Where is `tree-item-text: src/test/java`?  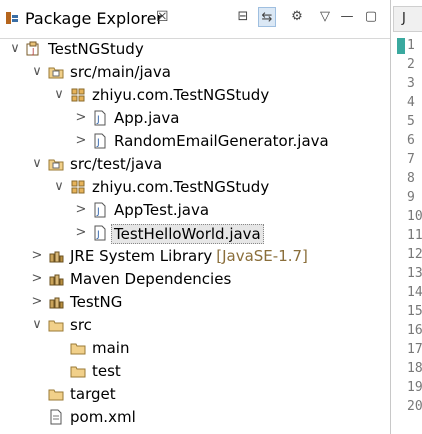 tree-item-text: src/test/java is located at coordinates (116, 164).